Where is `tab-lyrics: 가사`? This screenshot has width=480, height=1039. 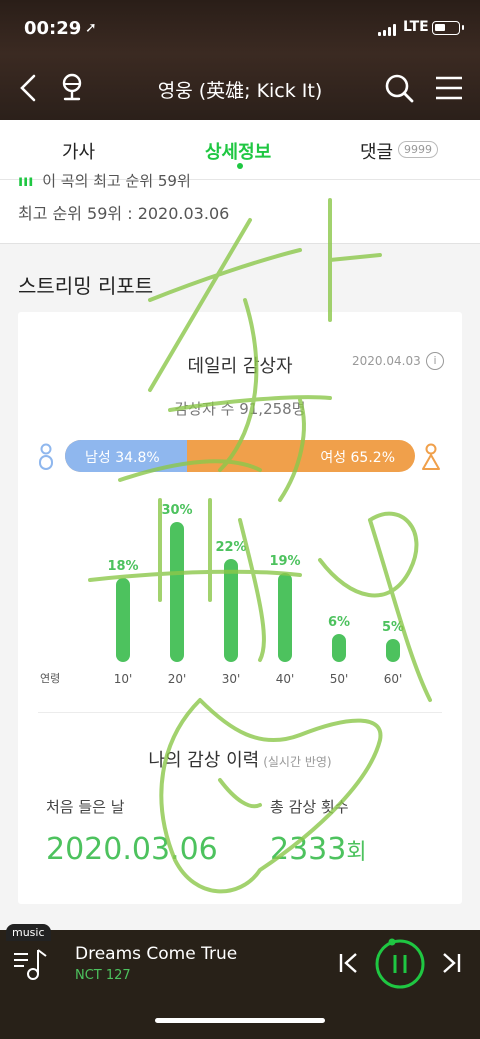
tab-lyrics: 가사 is located at coordinates (78, 151).